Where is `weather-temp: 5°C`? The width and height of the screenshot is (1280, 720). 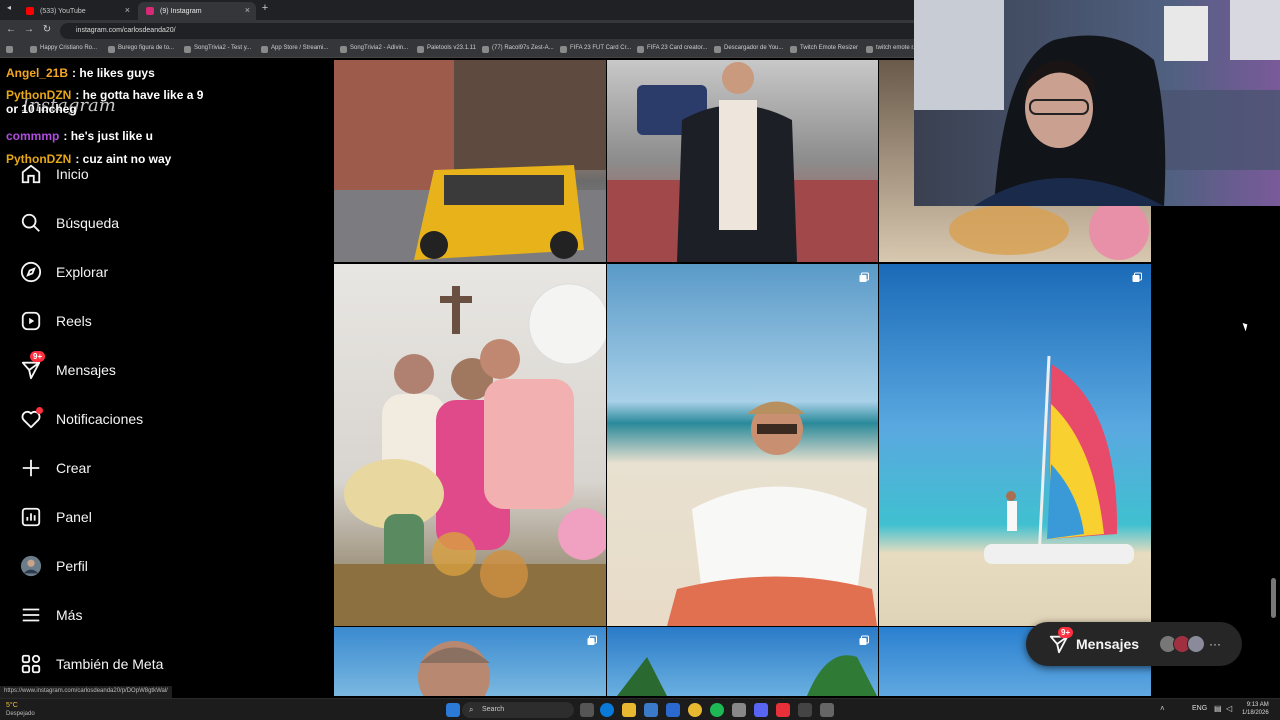
weather-temp: 5°C is located at coordinates (12, 705).